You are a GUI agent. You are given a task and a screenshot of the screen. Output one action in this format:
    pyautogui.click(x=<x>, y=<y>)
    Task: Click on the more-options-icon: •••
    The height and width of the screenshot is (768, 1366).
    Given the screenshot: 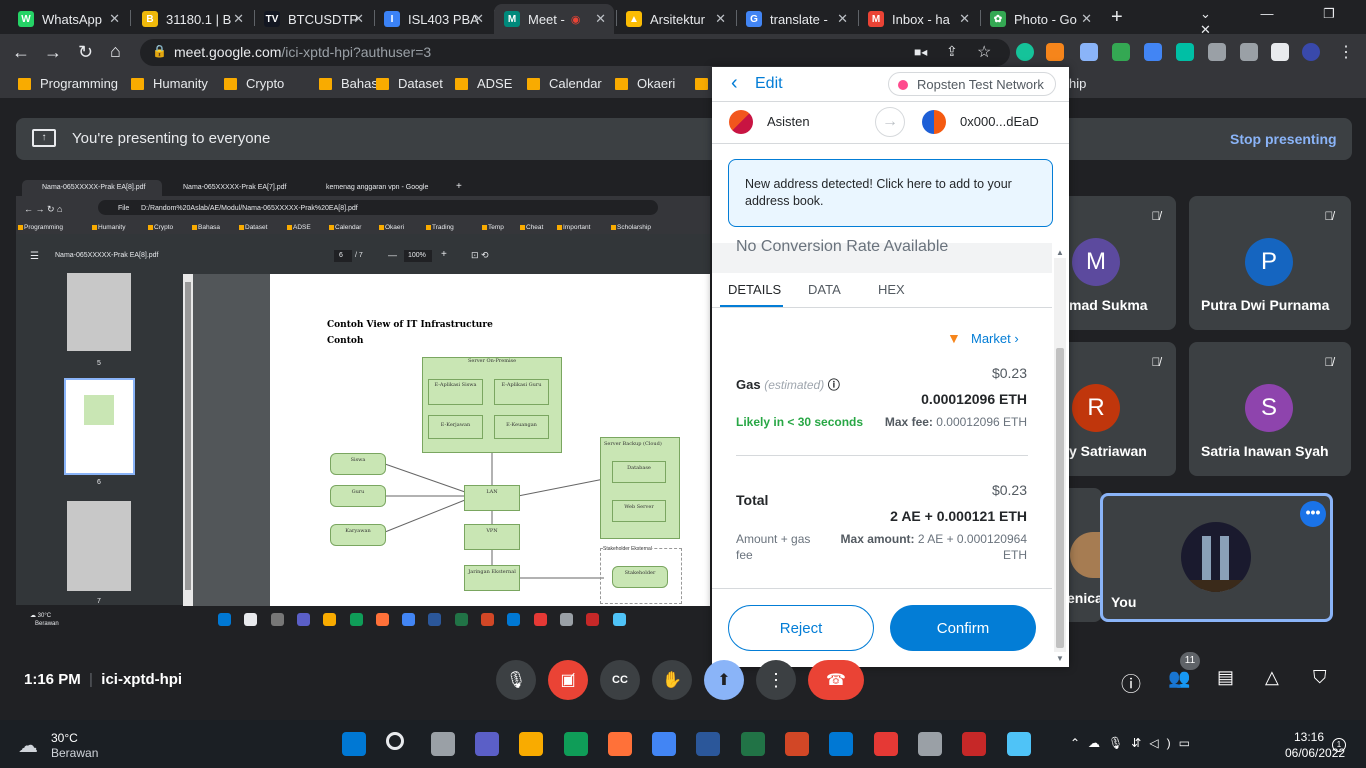 What is the action you would take?
    pyautogui.click(x=1313, y=514)
    